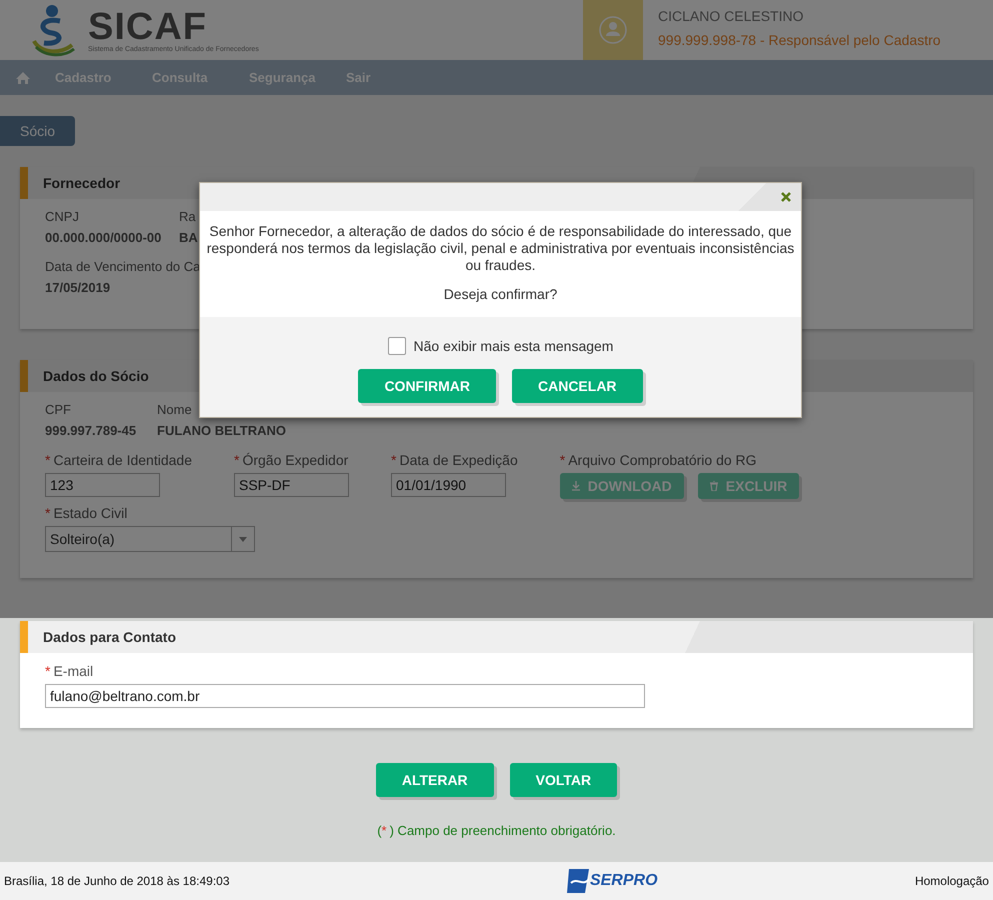  What do you see at coordinates (102, 485) in the screenshot?
I see `input-field: 123` at bounding box center [102, 485].